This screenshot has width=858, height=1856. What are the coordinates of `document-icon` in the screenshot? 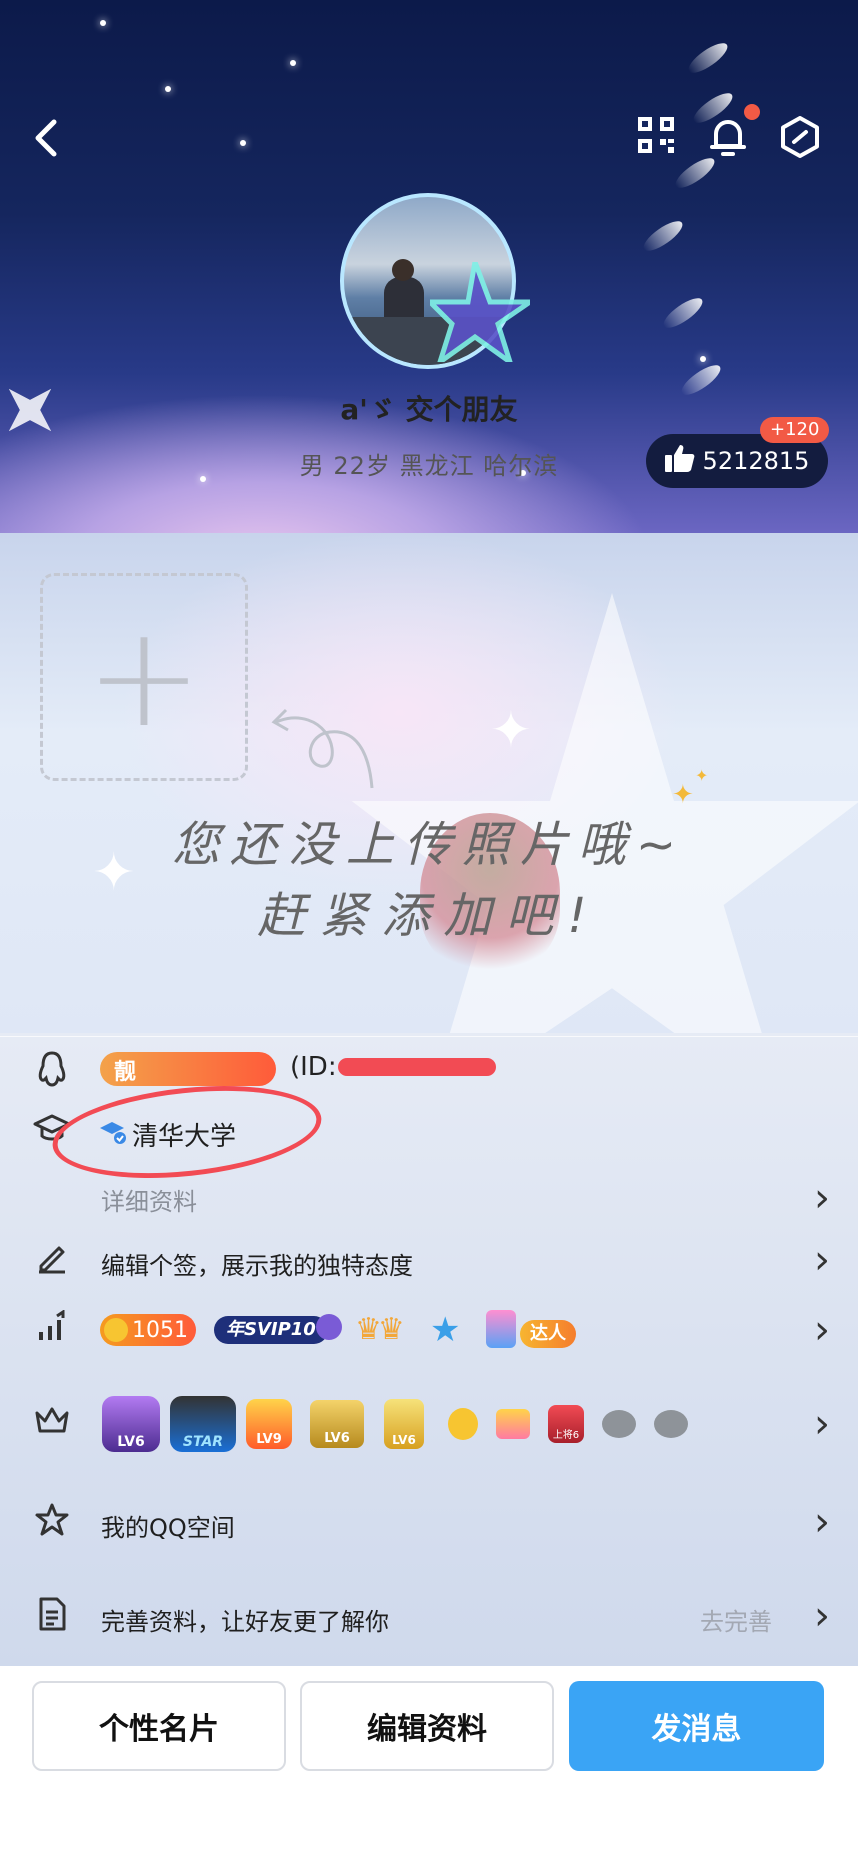 It's located at (52, 1616).